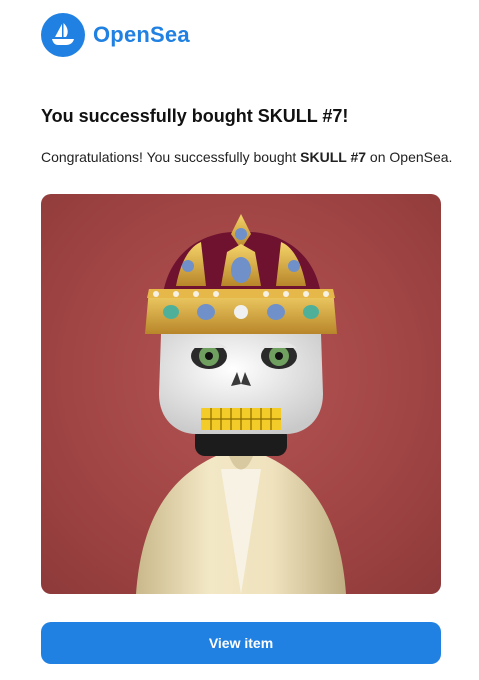 This screenshot has width=479, height=680. What do you see at coordinates (141, 35) in the screenshot?
I see `brand-name: OpenSea` at bounding box center [141, 35].